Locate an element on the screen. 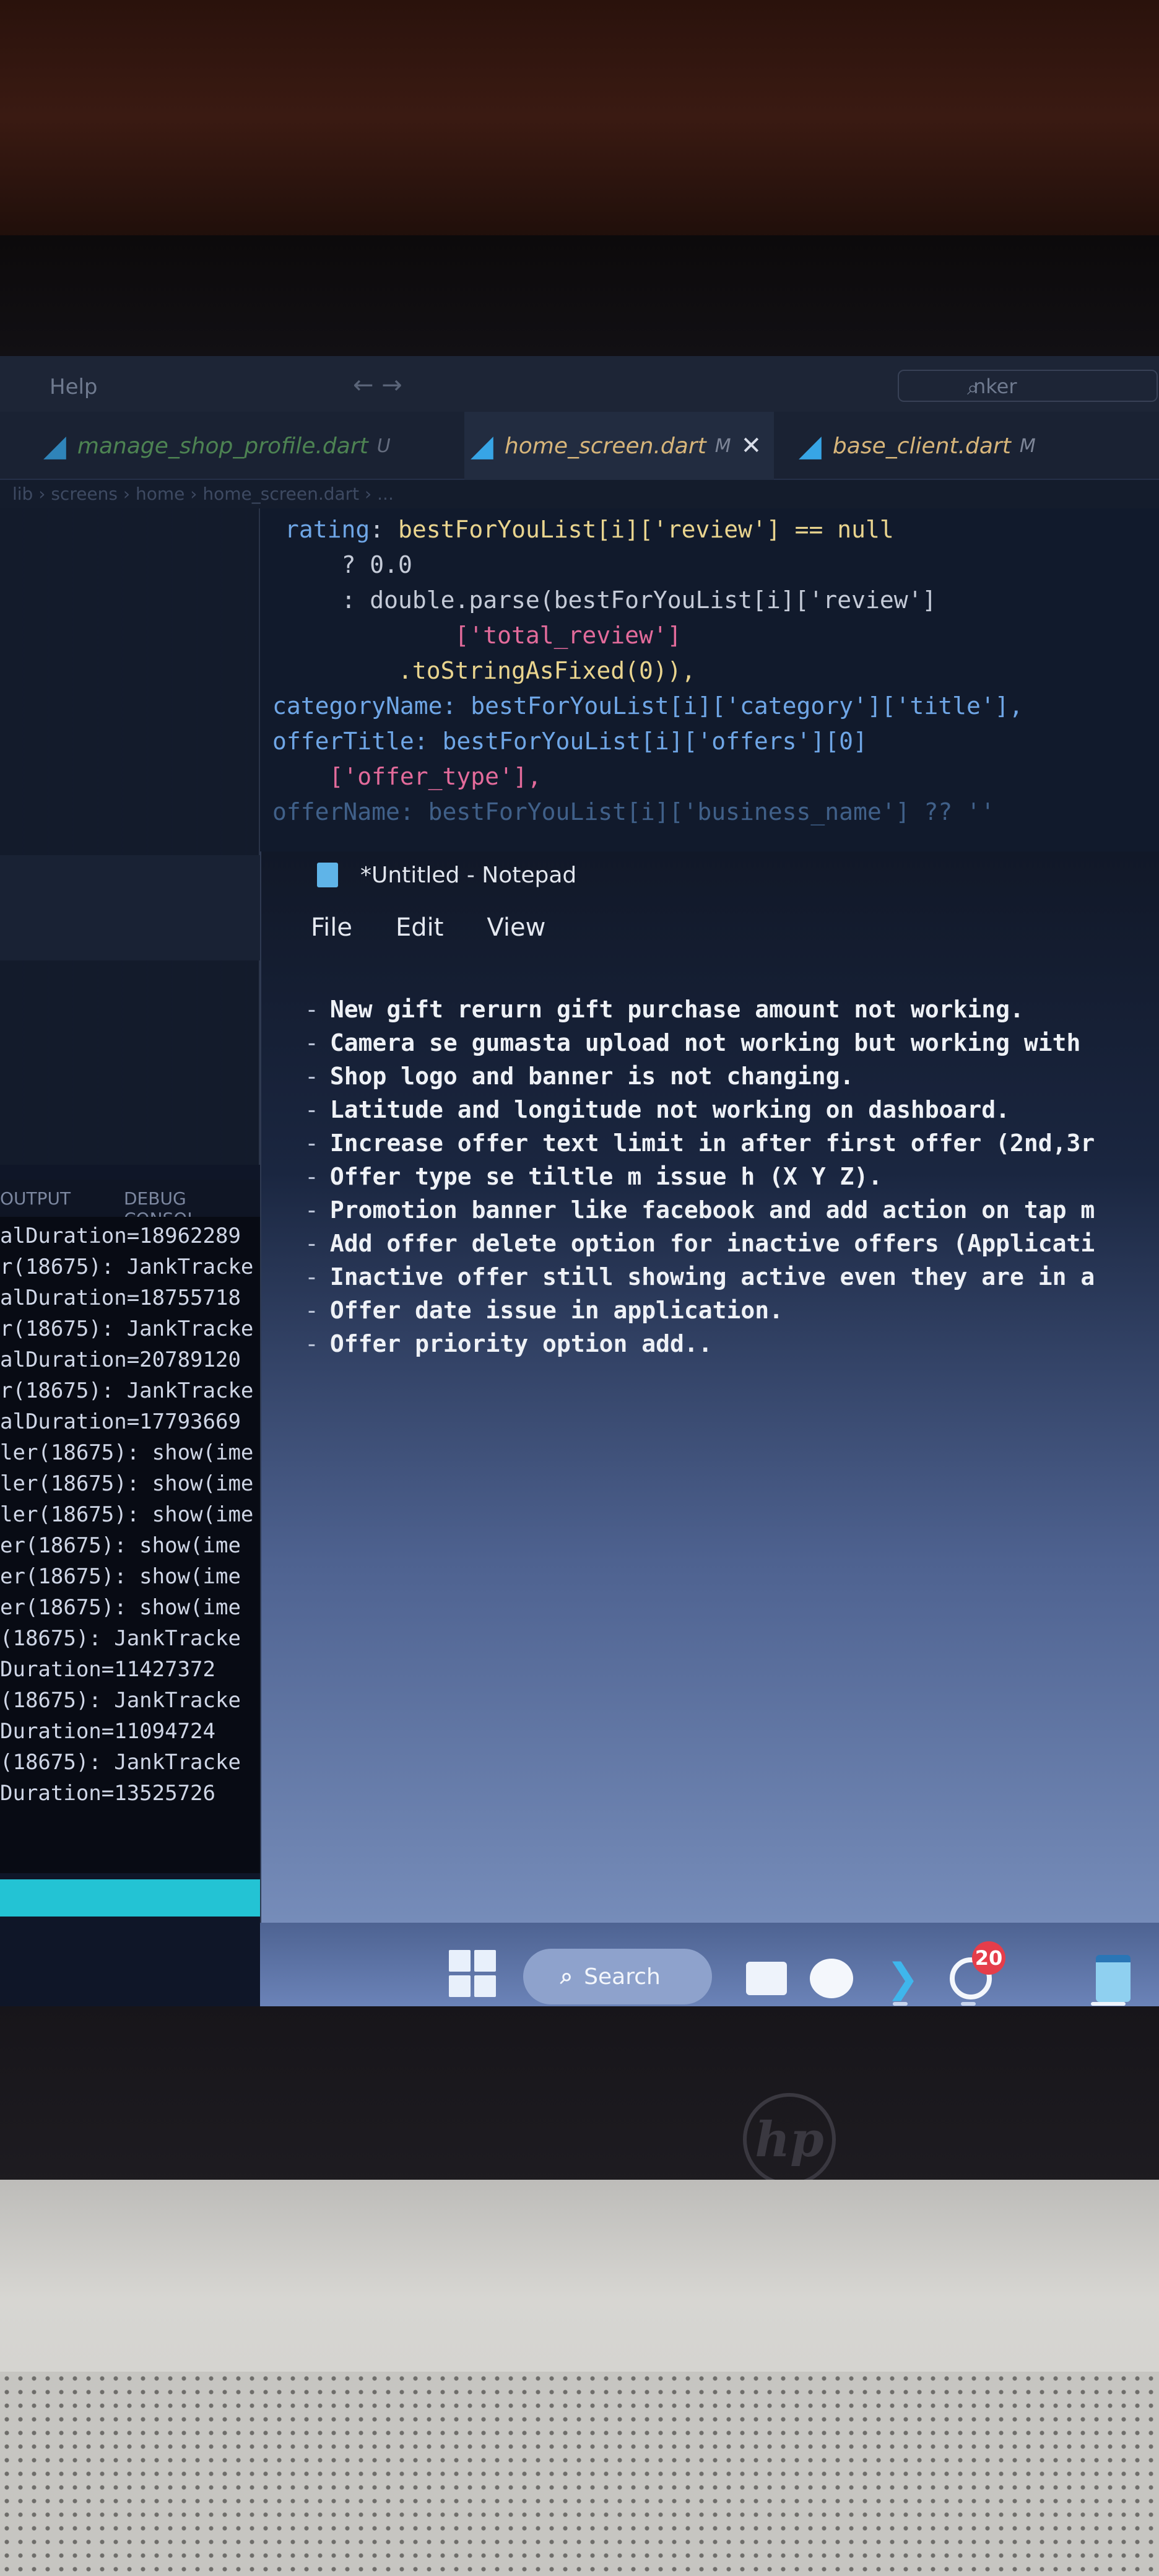  nav-arrows: ← → is located at coordinates (377, 385).